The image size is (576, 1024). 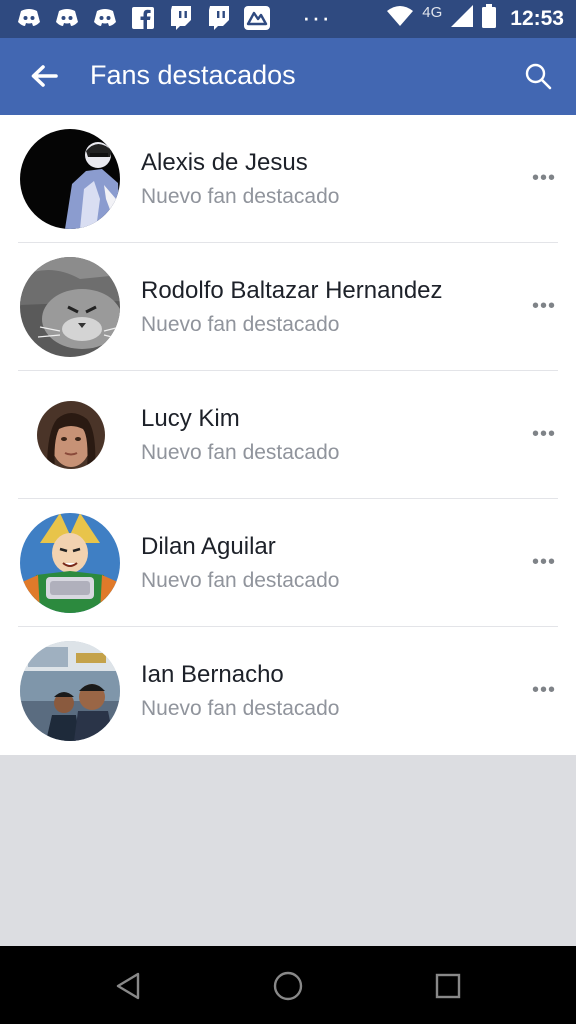 I want to click on page-title: Fans destacados, so click(x=193, y=75).